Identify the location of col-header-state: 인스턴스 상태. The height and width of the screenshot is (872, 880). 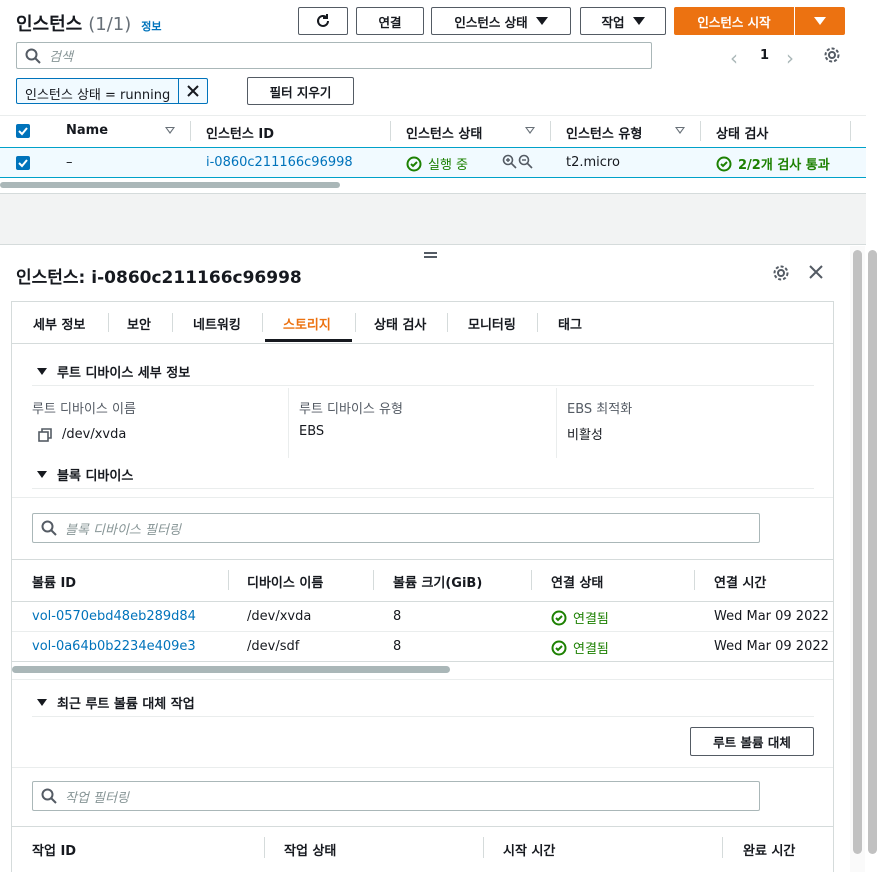
(444, 132).